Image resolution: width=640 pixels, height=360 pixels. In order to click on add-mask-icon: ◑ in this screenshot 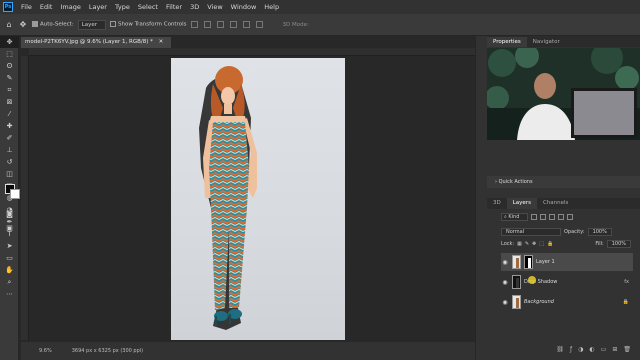, I will do `click(580, 349)`.